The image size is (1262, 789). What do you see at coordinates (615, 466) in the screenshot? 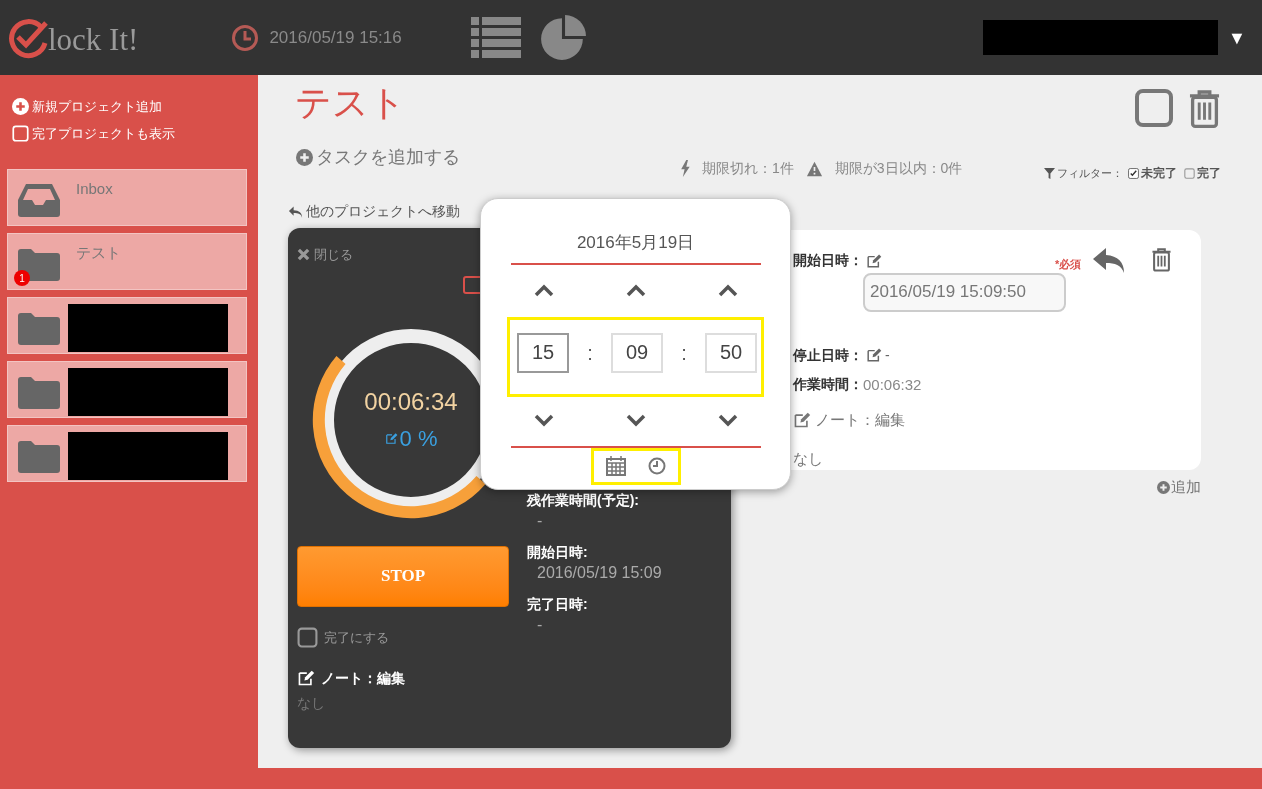
I see `calendar-icon` at bounding box center [615, 466].